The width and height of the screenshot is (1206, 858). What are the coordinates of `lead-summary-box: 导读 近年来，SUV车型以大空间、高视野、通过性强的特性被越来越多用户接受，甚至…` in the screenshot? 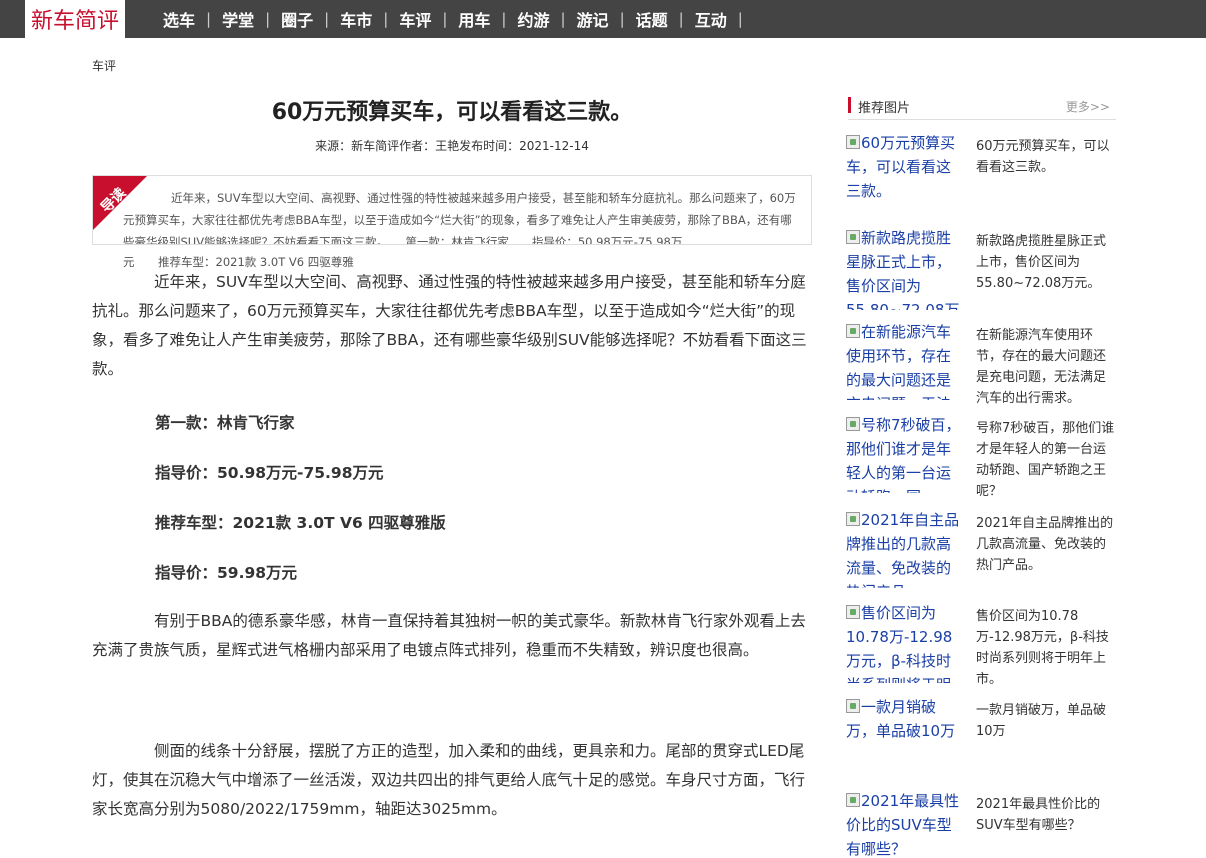 It's located at (452, 210).